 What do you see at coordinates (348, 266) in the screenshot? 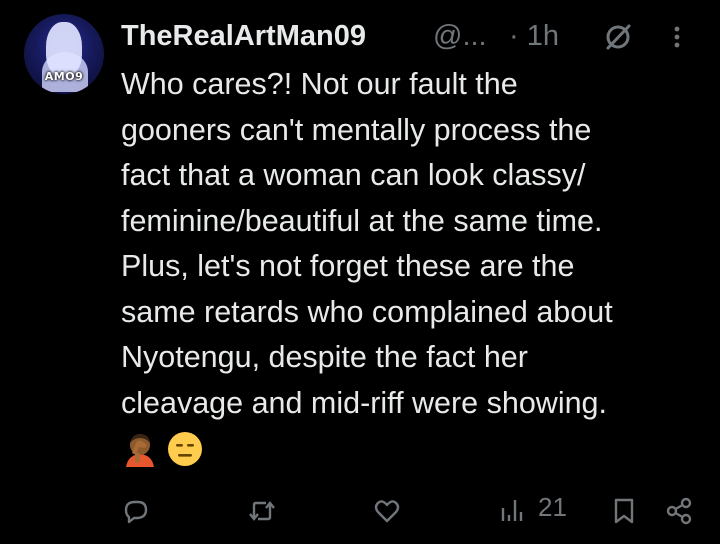
I see `tweet-text-line: Plus, let's not forget these are the` at bounding box center [348, 266].